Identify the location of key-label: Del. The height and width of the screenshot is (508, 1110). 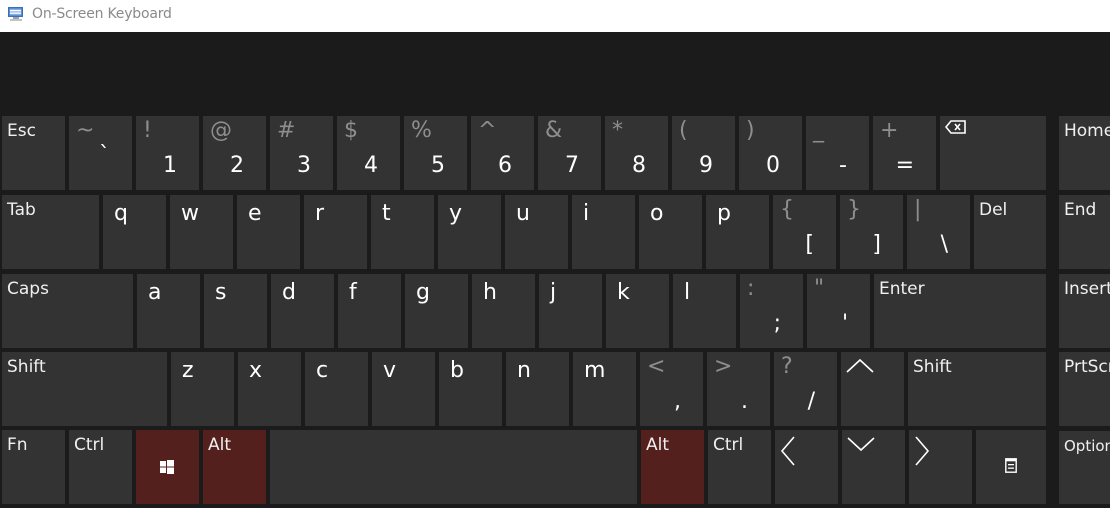
(993, 210).